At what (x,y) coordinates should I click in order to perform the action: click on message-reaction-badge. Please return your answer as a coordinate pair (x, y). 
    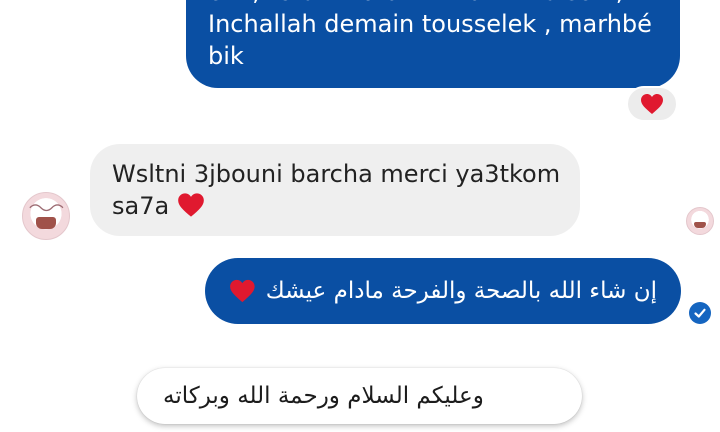
    Looking at the image, I should click on (652, 104).